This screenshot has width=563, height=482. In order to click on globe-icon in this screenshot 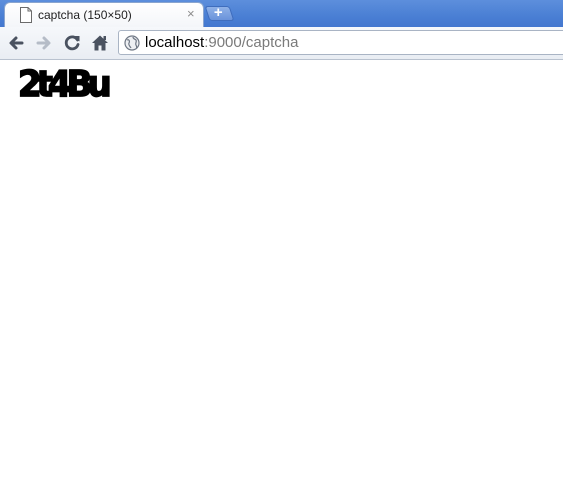, I will do `click(132, 43)`.